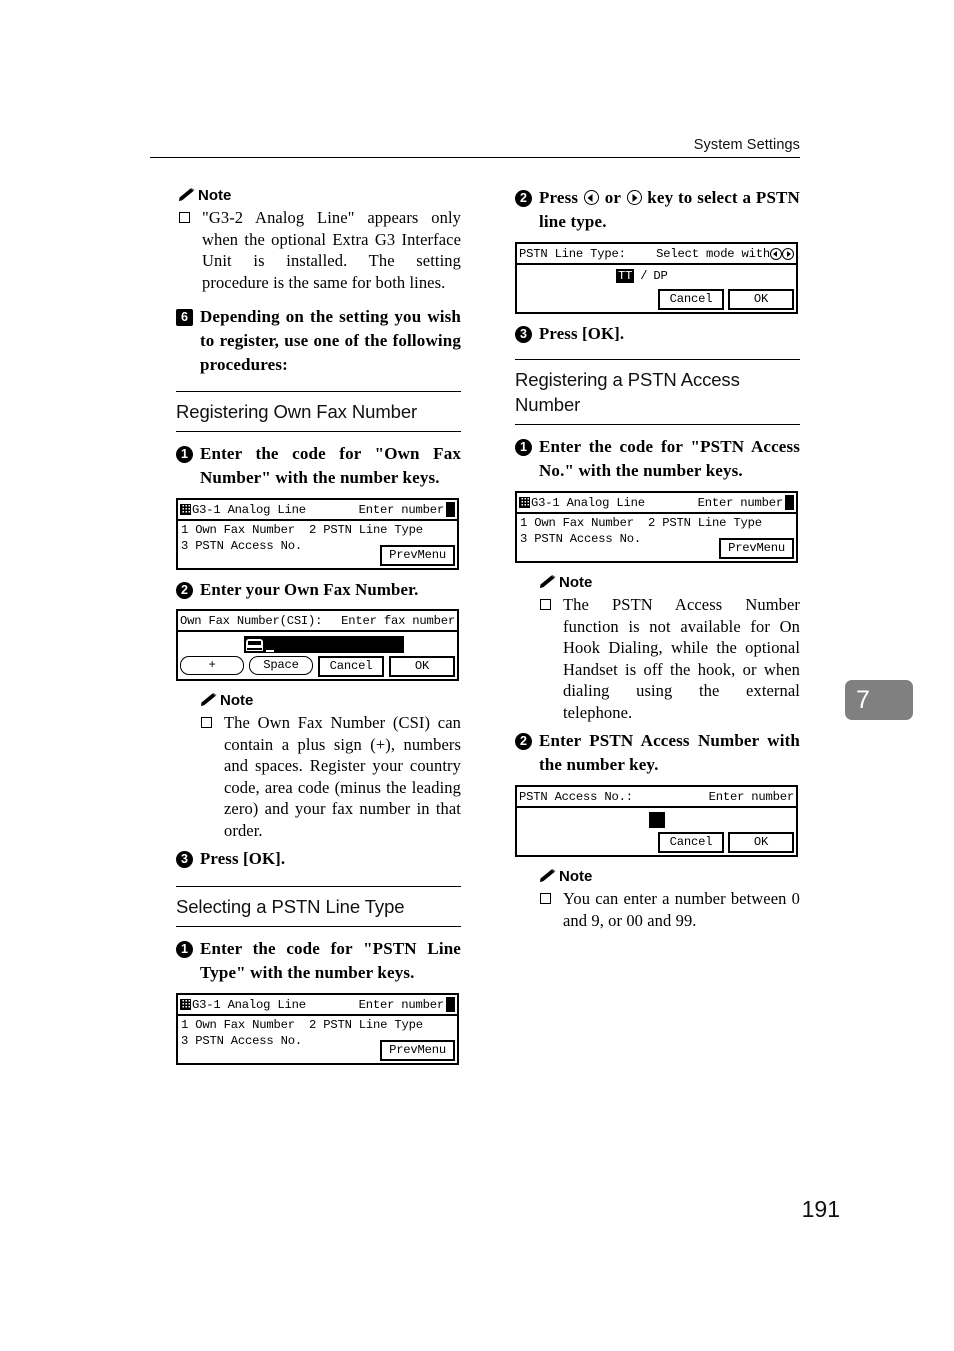  Describe the element at coordinates (475, 157) in the screenshot. I see `header-rule` at that location.